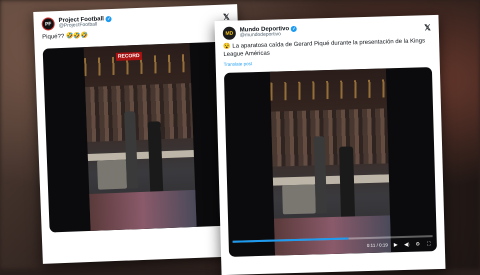 The width and height of the screenshot is (480, 275). What do you see at coordinates (128, 57) in the screenshot?
I see `record-sign: RECORD` at bounding box center [128, 57].